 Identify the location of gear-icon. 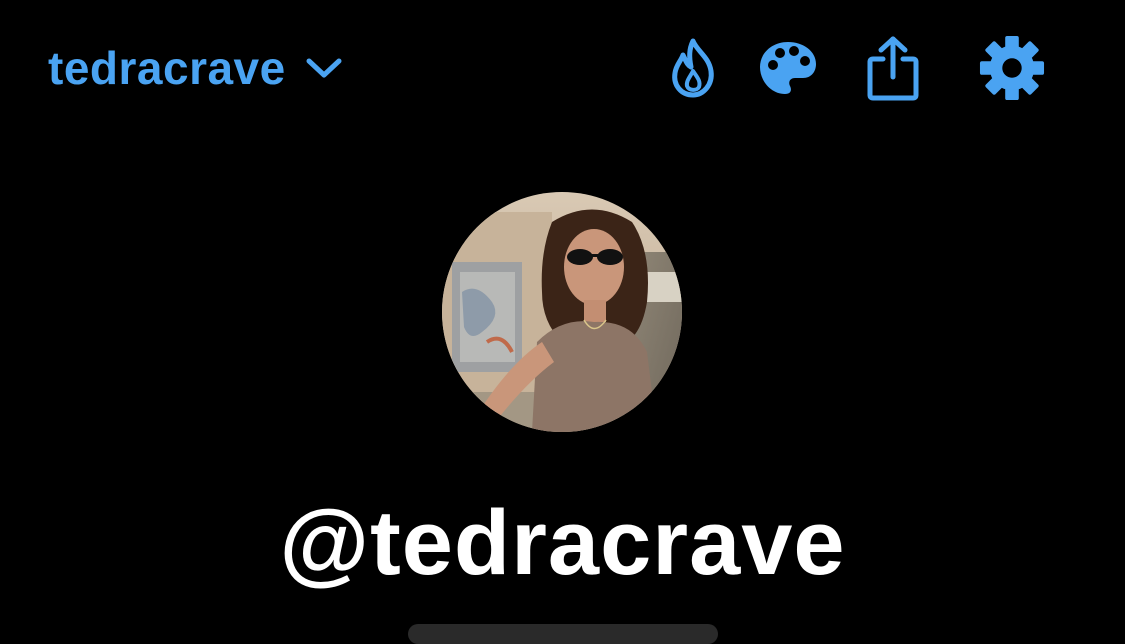
(1012, 68).